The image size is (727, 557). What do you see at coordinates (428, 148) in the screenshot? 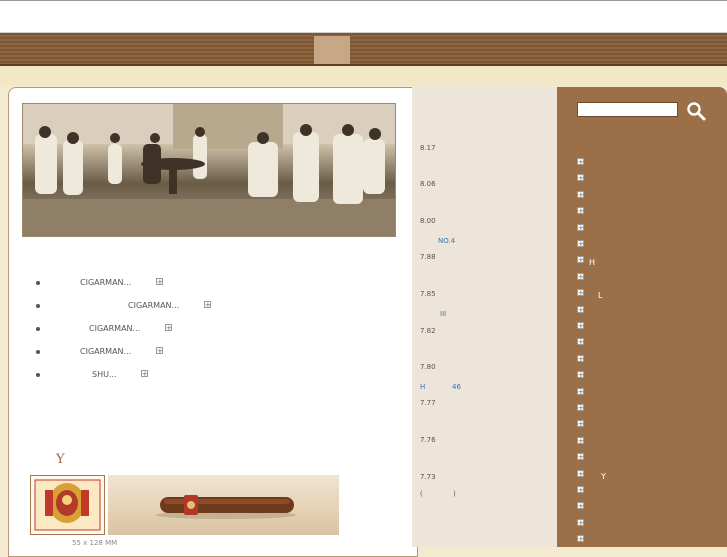
I see `rank-score: 8.17` at bounding box center [428, 148].